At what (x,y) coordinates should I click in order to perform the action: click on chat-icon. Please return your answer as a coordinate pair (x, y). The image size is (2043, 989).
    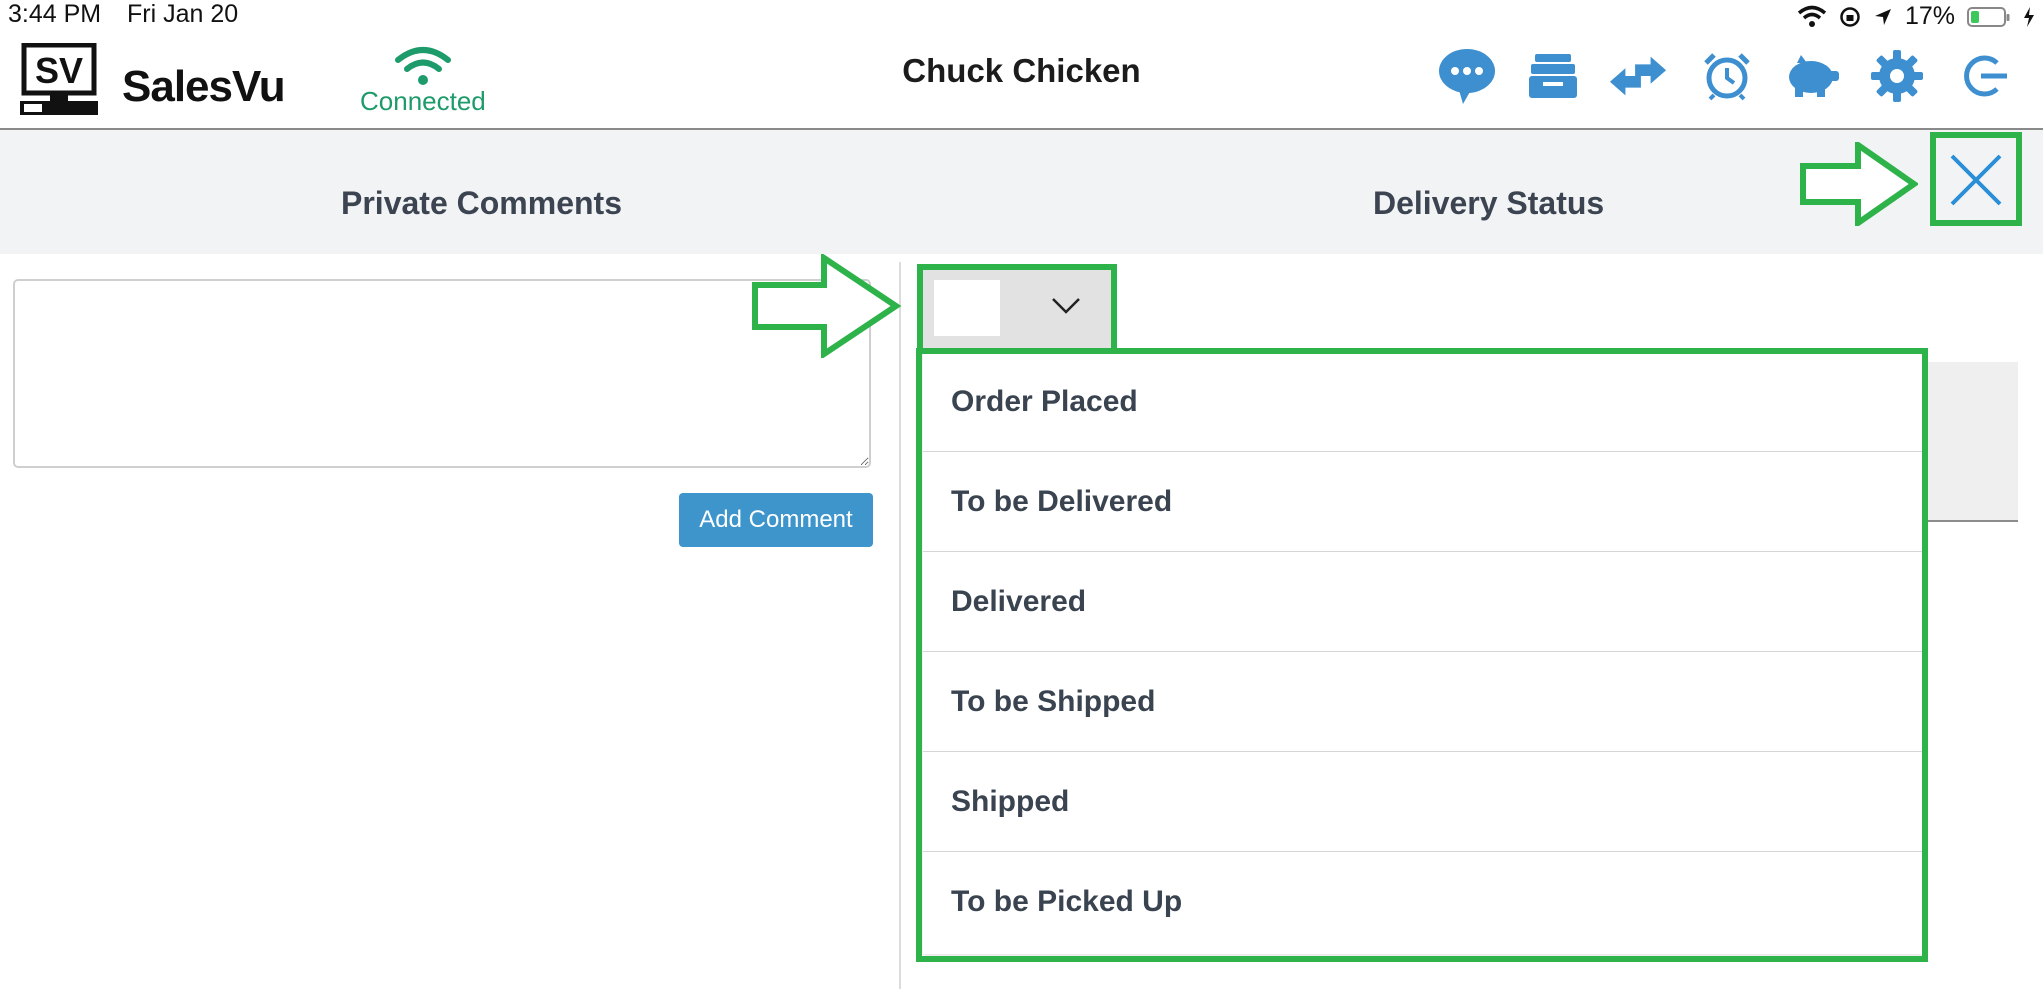
    Looking at the image, I should click on (1467, 76).